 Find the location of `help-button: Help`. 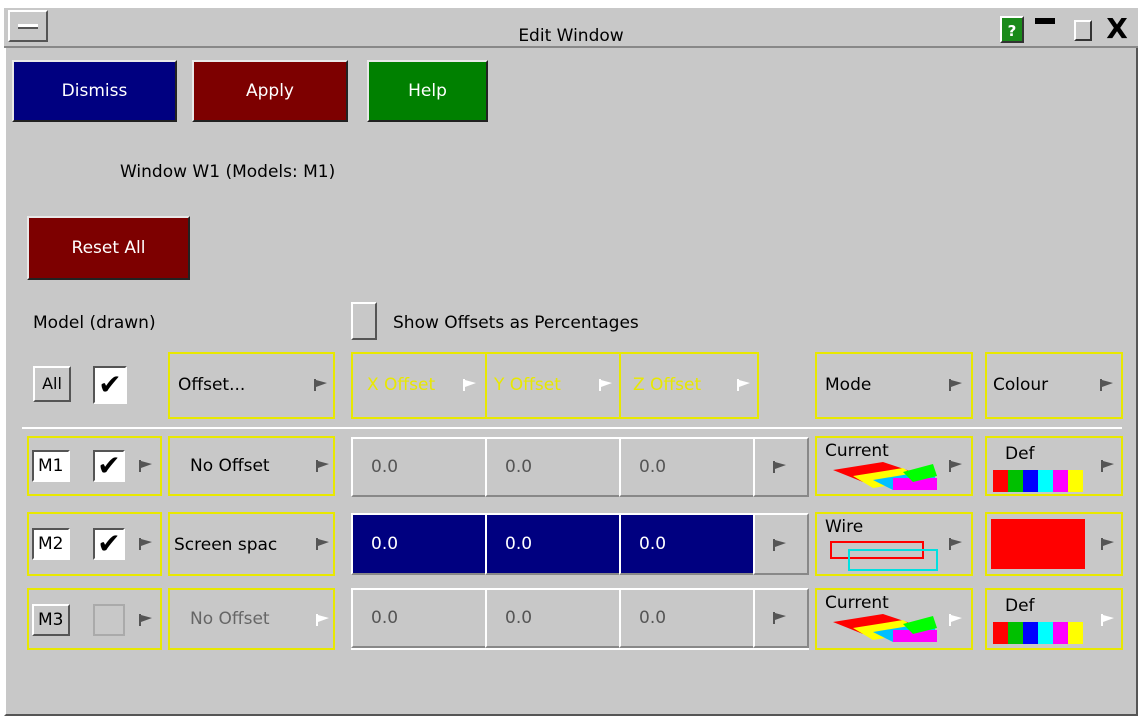

help-button: Help is located at coordinates (427, 91).